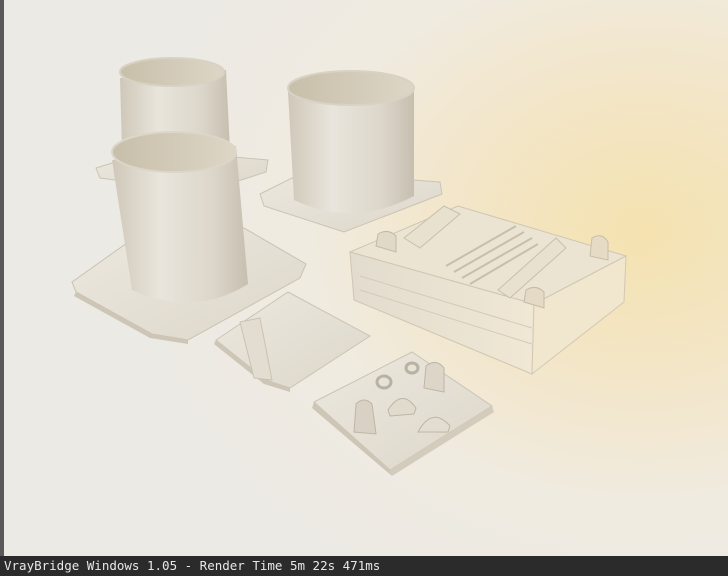 The width and height of the screenshot is (728, 576). I want to click on parts-plate, so click(403, 413).